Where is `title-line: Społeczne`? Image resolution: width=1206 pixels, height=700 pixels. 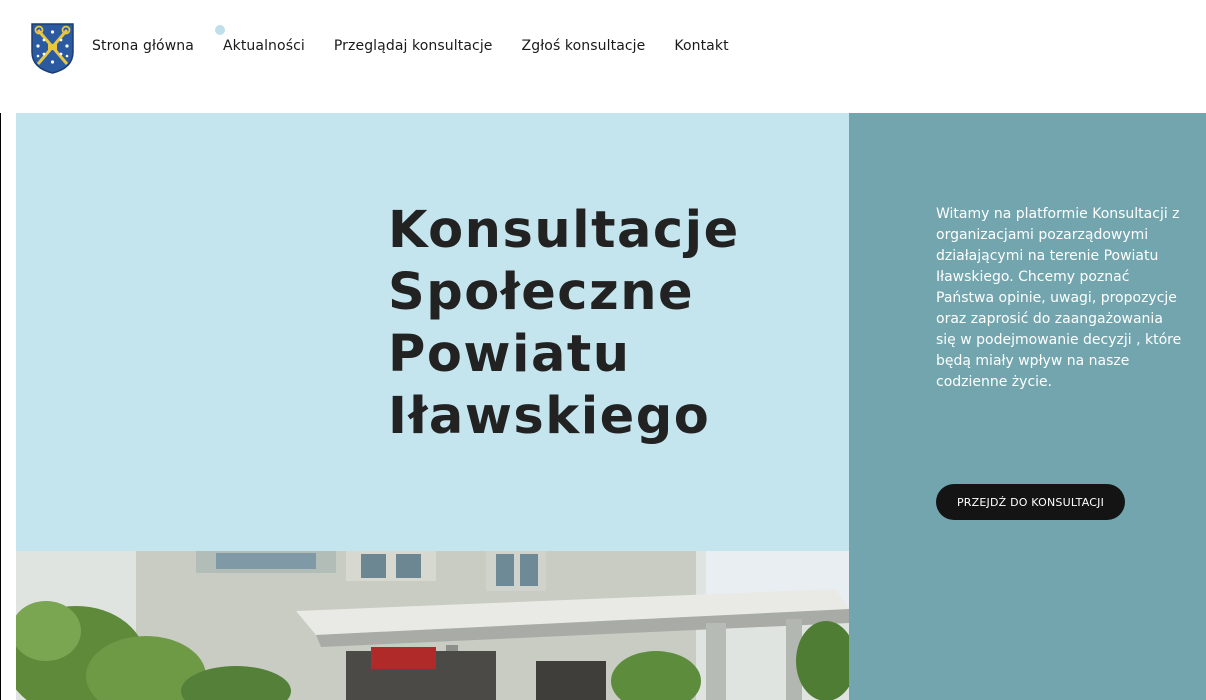 title-line: Społeczne is located at coordinates (541, 292).